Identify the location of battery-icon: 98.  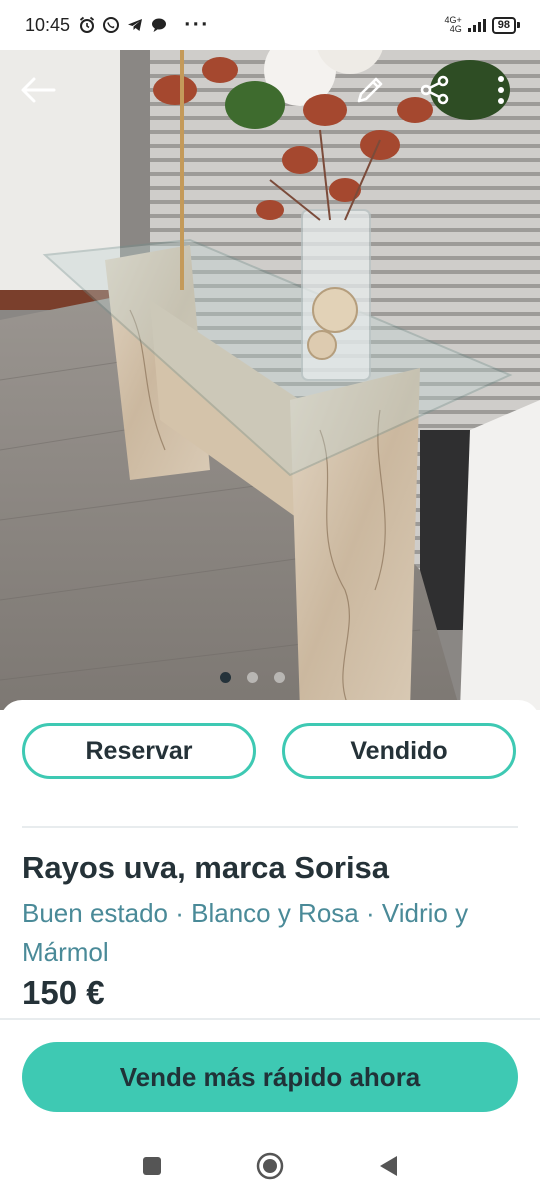
(505, 25).